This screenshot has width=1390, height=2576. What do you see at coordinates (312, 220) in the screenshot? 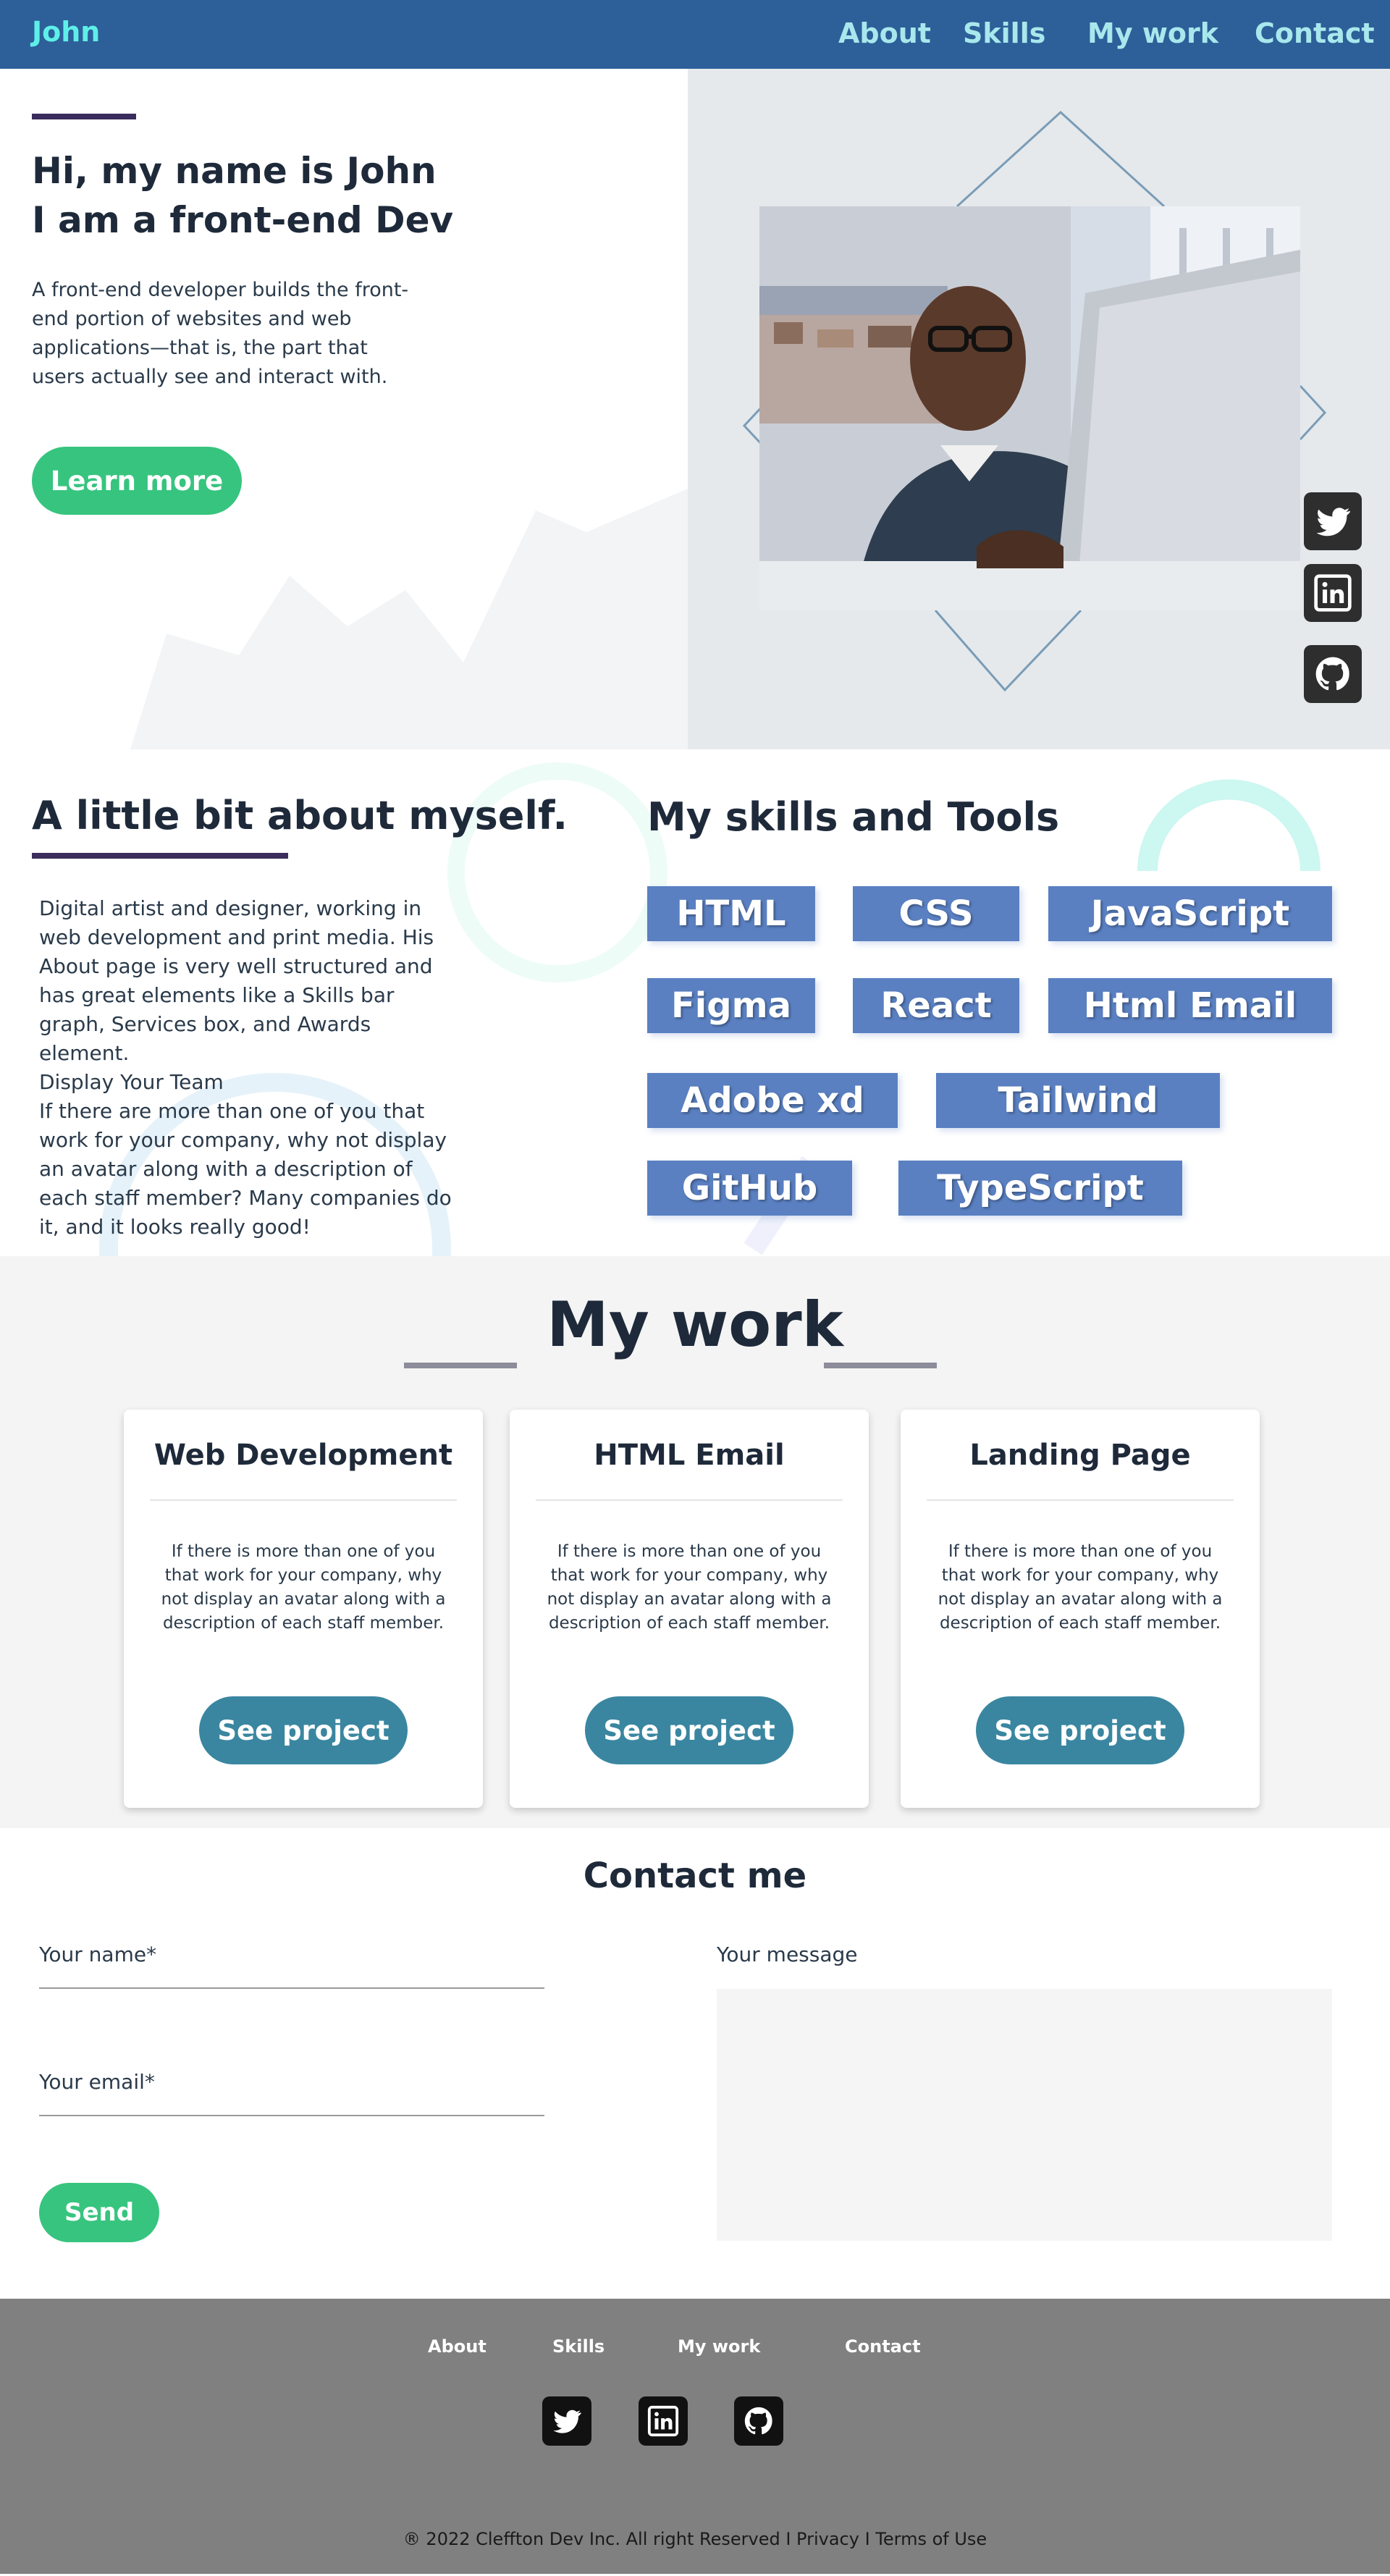
I see `hero-role-bold: front-end Dev` at bounding box center [312, 220].